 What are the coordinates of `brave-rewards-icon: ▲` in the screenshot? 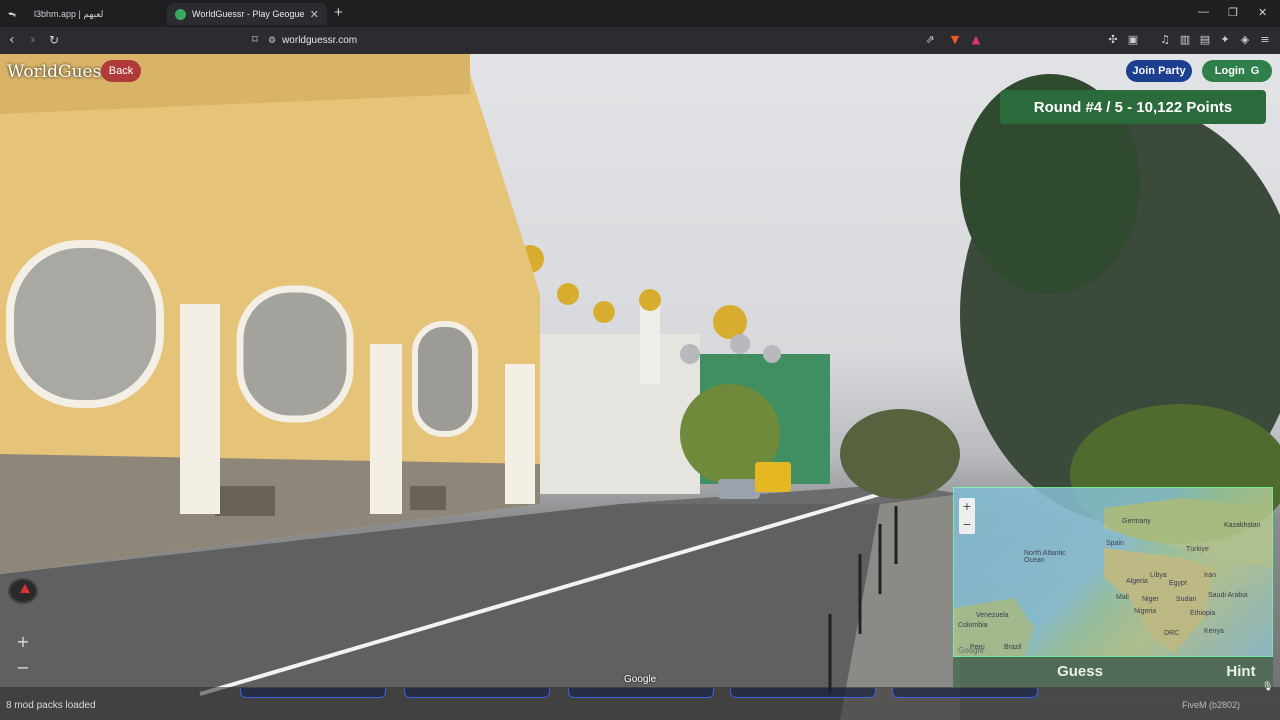 It's located at (976, 40).